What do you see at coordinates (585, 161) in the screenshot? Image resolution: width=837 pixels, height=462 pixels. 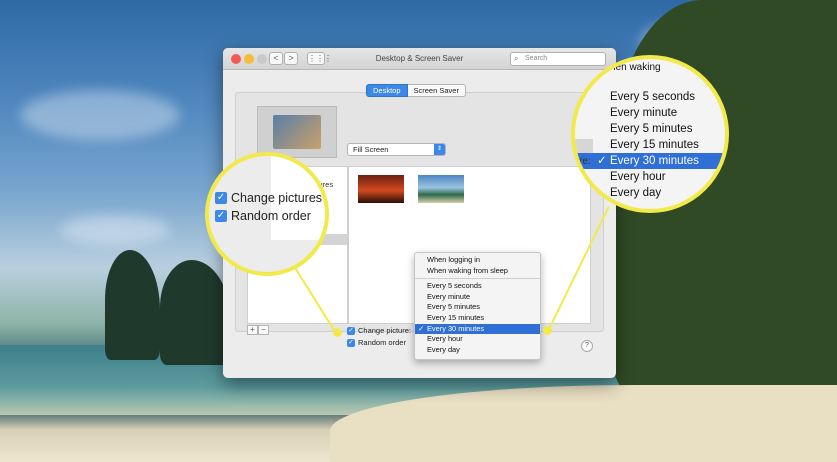 I see `magnified-partial-label: re:` at bounding box center [585, 161].